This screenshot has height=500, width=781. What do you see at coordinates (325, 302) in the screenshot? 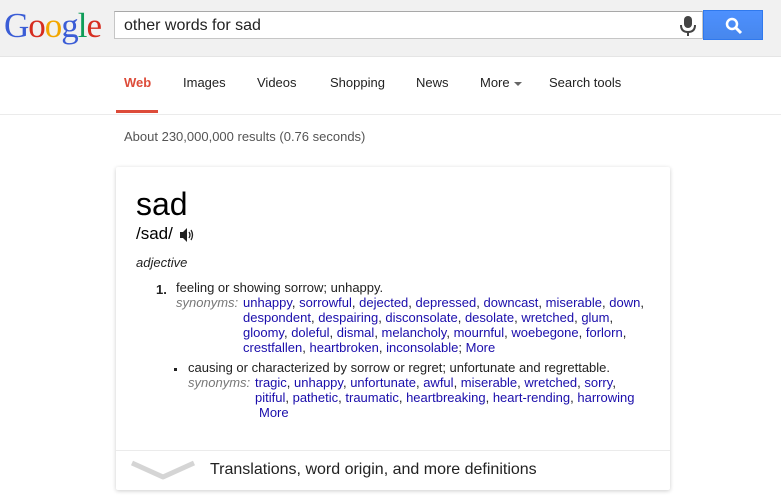
I see `synonym-link: sorrowful` at bounding box center [325, 302].